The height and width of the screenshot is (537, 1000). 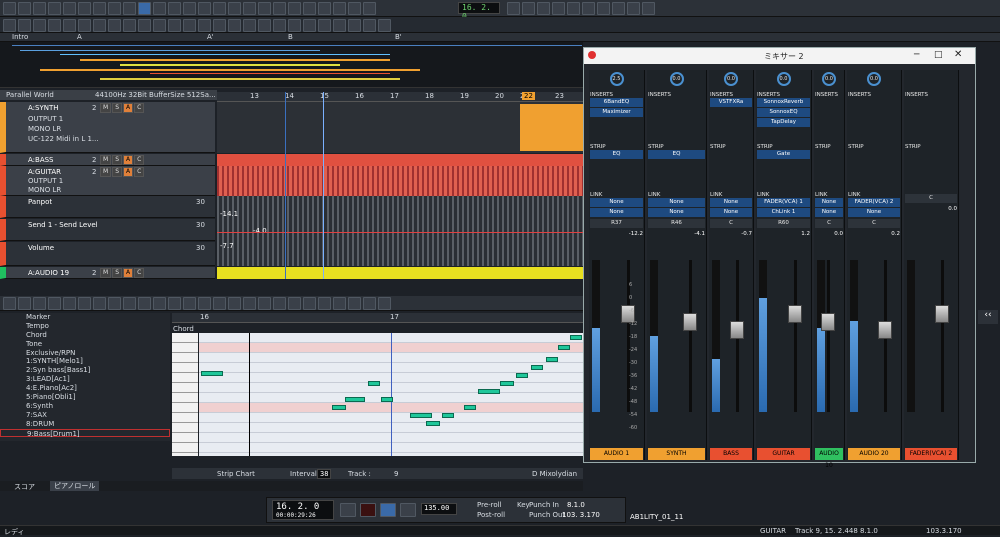 What do you see at coordinates (491, 515) in the screenshot?
I see `postroll-label: Post-roll` at bounding box center [491, 515].